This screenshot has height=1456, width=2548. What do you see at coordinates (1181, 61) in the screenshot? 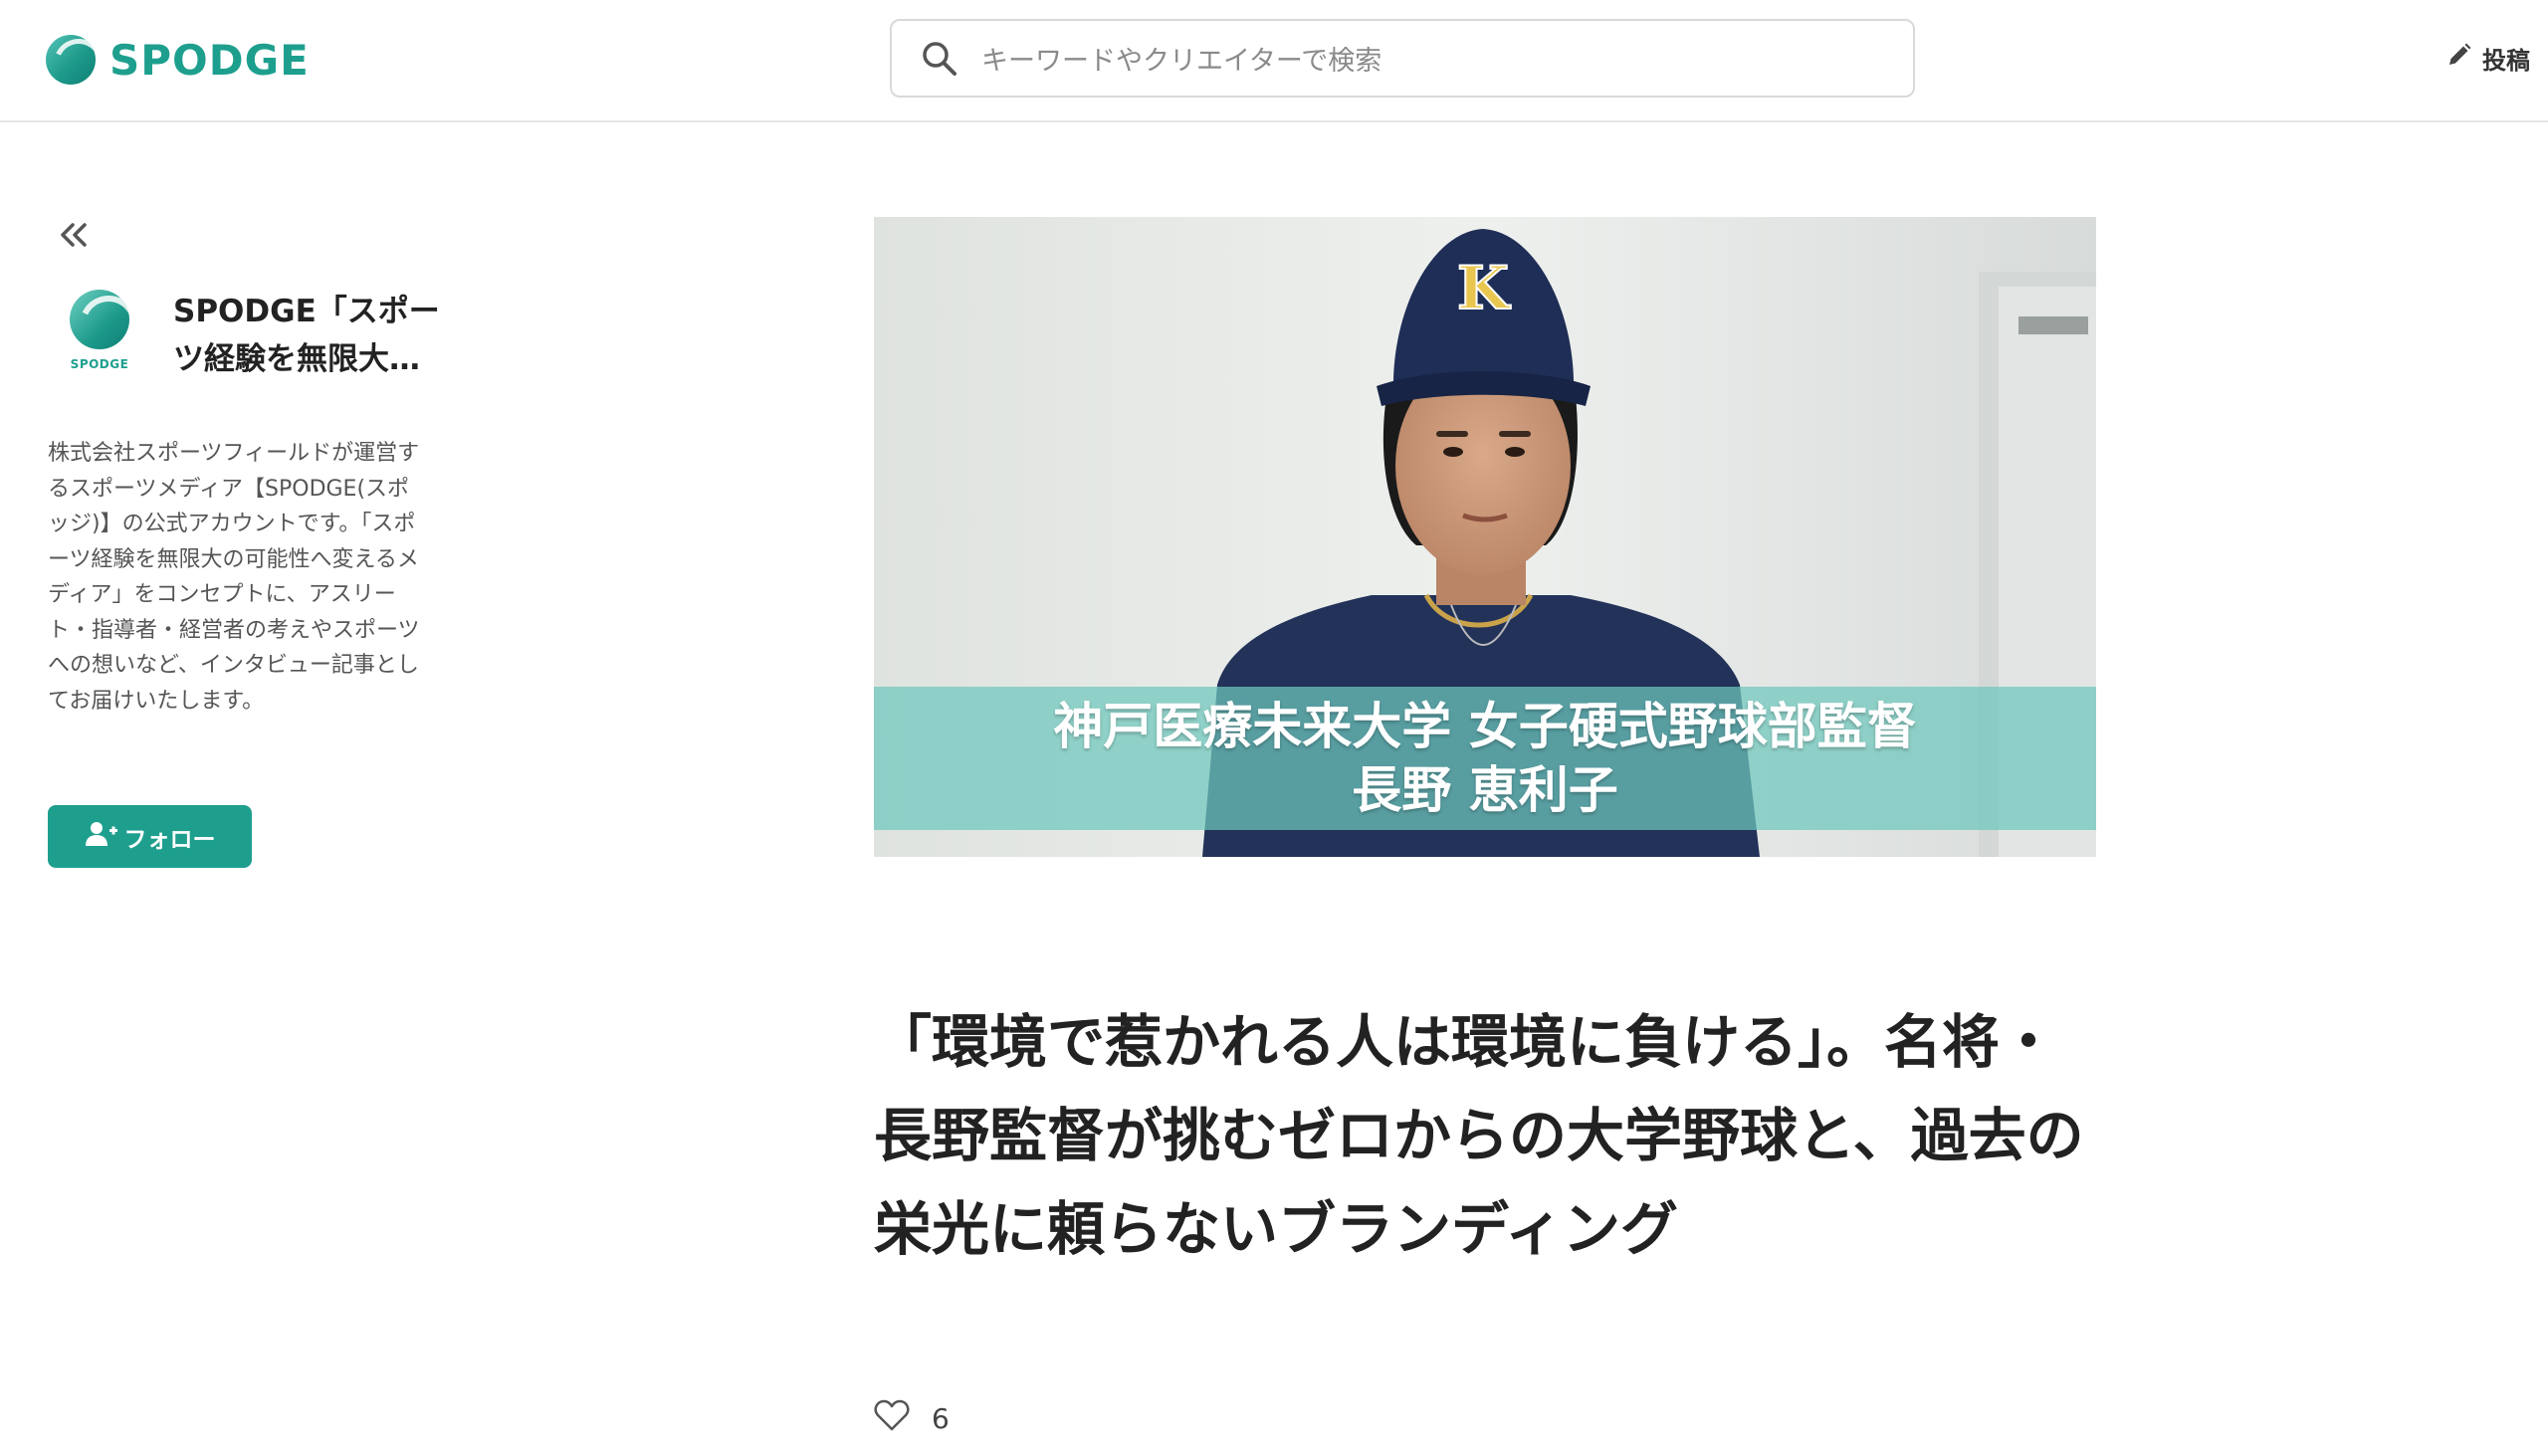
I see `search-placeholder: キーワードやクリエイターで検索` at bounding box center [1181, 61].